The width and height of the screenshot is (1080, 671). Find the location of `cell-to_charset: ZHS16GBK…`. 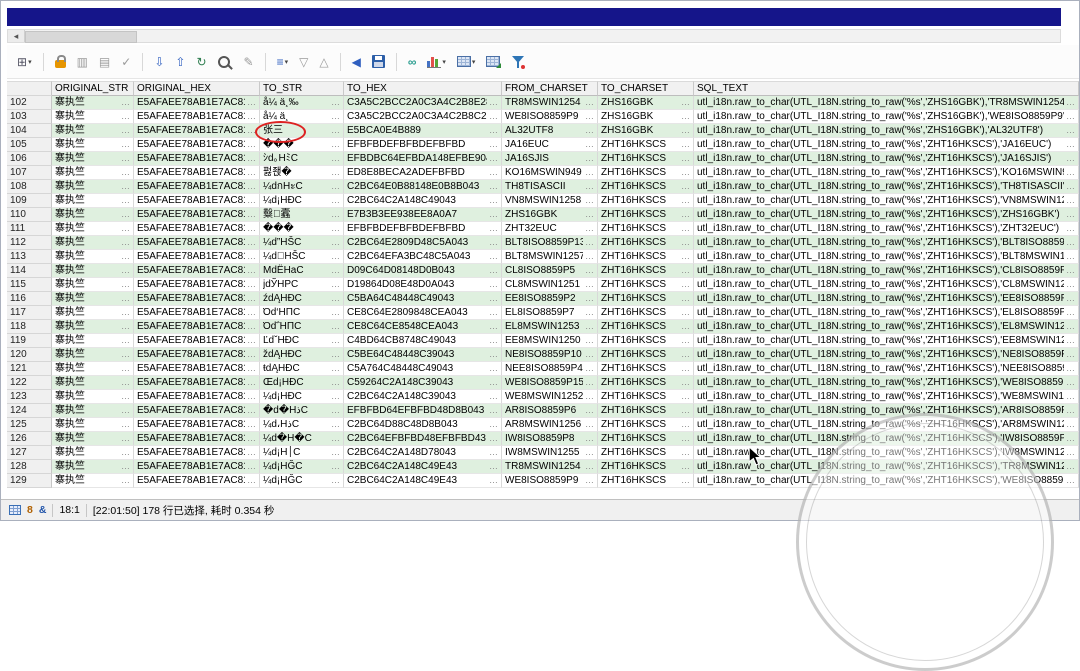

cell-to_charset: ZHS16GBK… is located at coordinates (646, 131).